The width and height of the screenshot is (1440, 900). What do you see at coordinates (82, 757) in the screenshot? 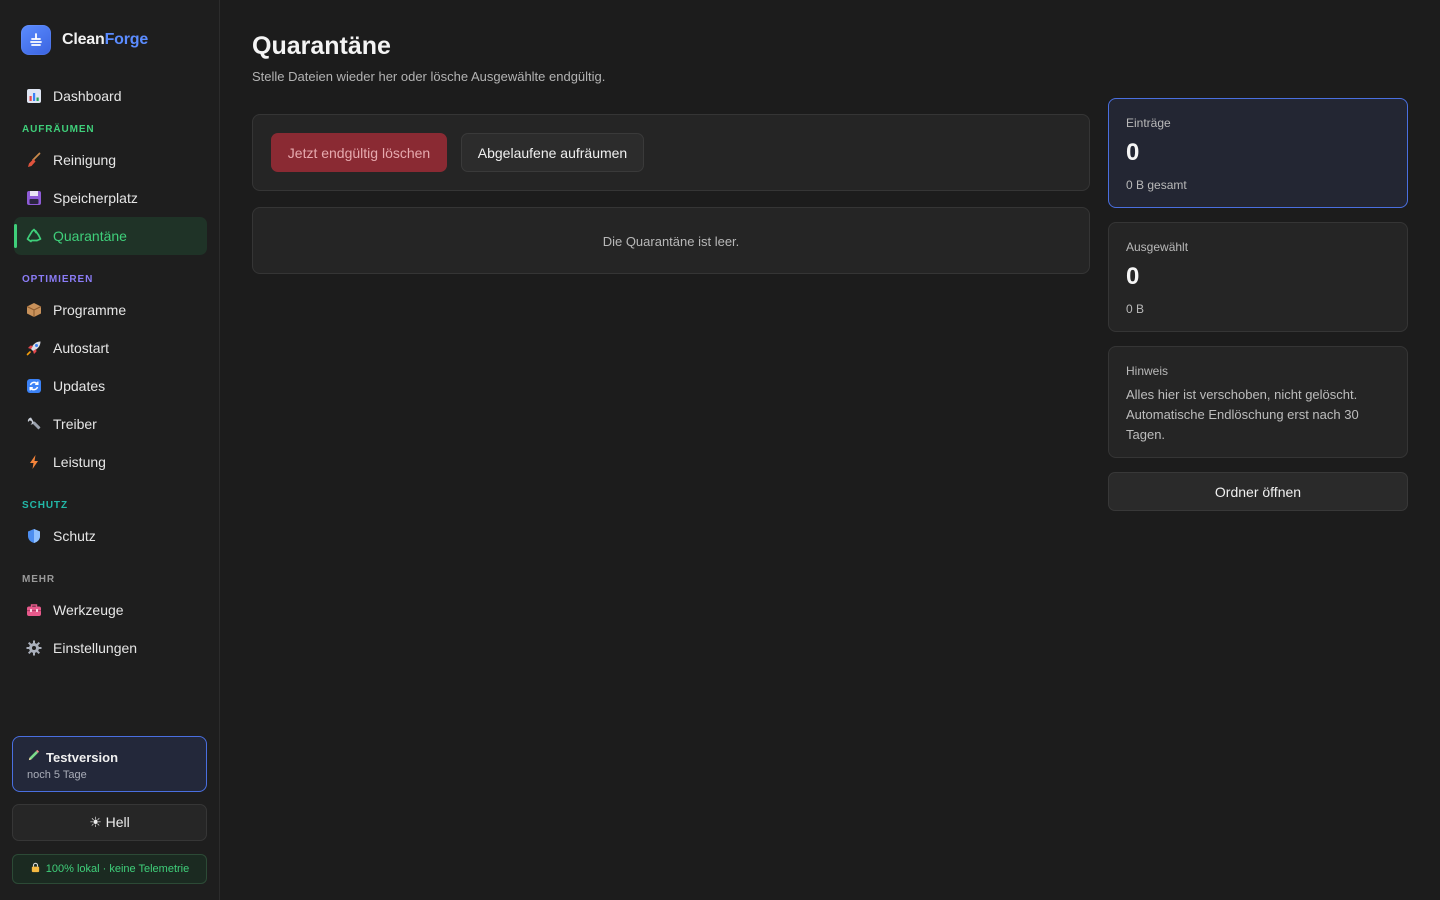
I see `trial-title-text: Testversion` at bounding box center [82, 757].